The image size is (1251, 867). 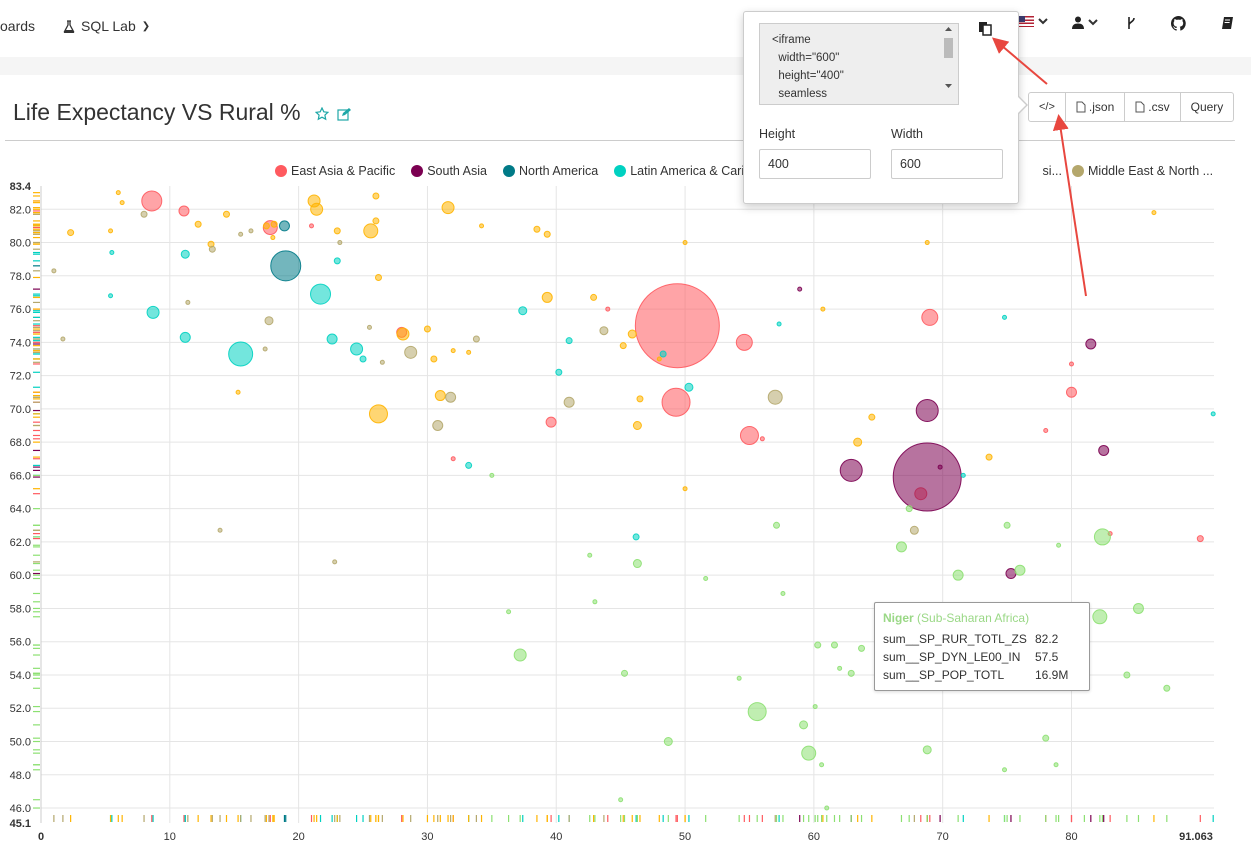 What do you see at coordinates (1131, 23) in the screenshot?
I see `version-menu` at bounding box center [1131, 23].